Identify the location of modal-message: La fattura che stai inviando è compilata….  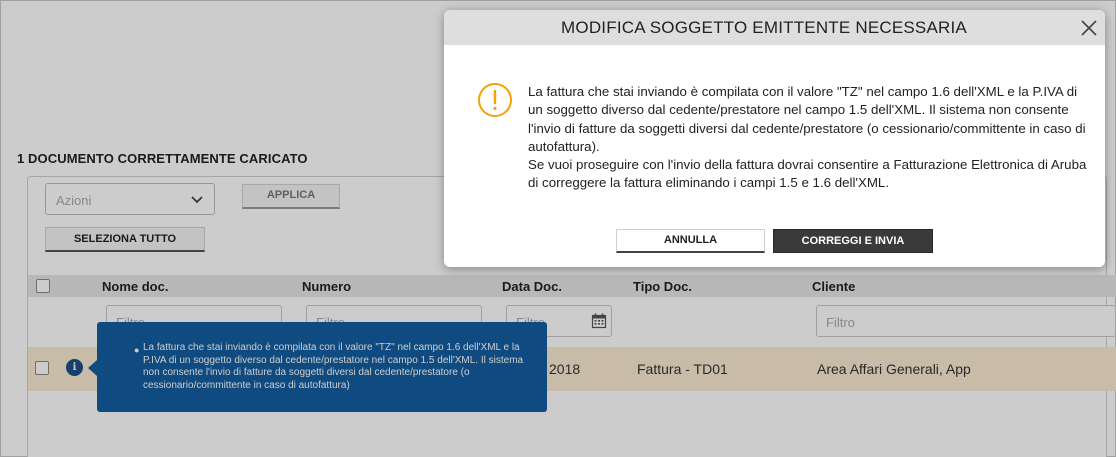
(808, 138).